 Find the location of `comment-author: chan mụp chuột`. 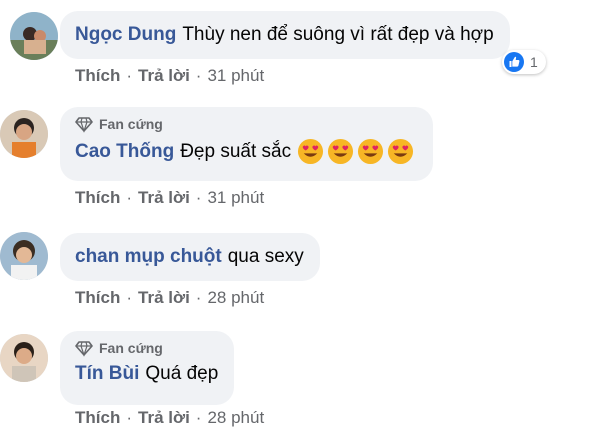

comment-author: chan mụp chuột is located at coordinates (148, 257).